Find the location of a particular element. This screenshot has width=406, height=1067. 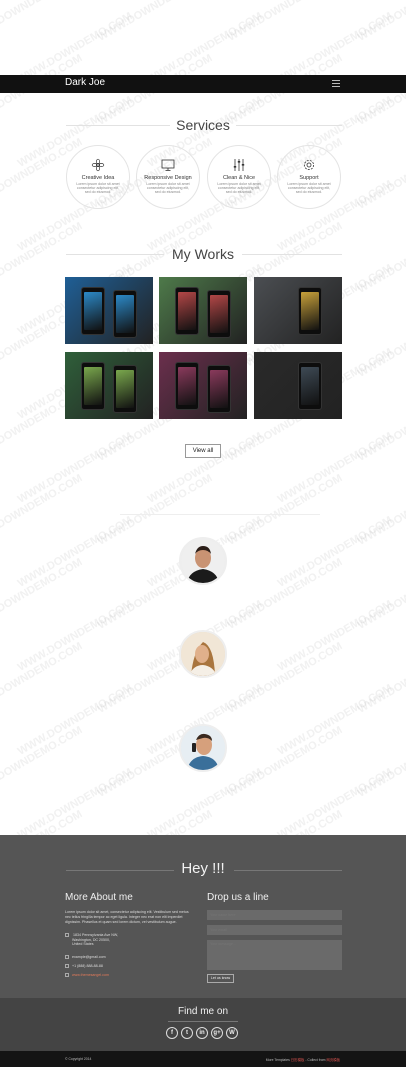

wordpress-icon: W is located at coordinates (232, 1033).